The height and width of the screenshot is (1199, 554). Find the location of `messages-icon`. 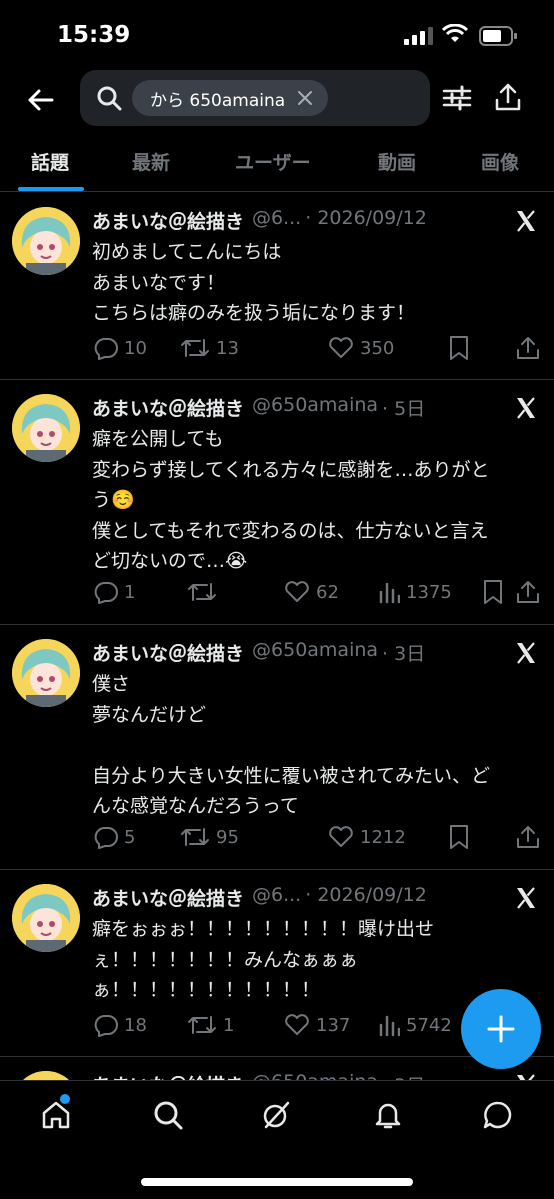

messages-icon is located at coordinates (498, 1115).